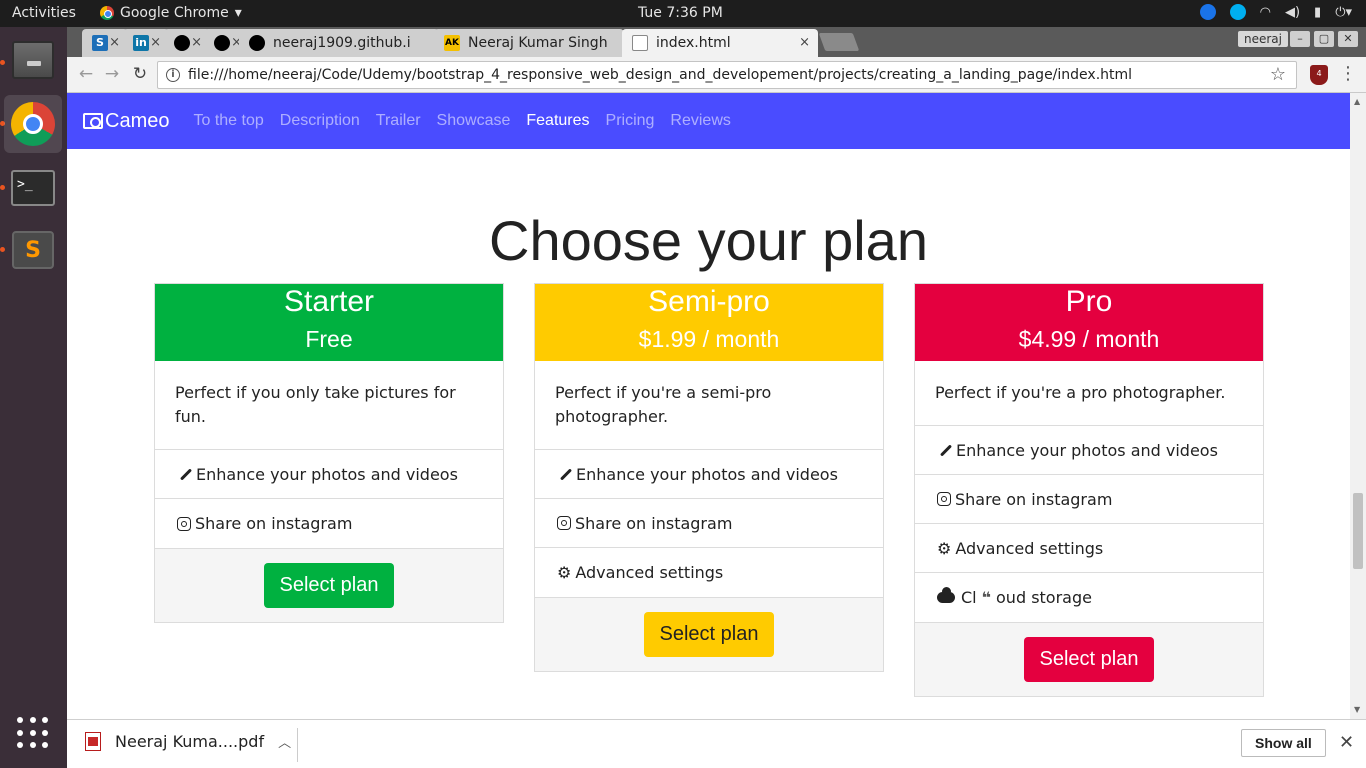  What do you see at coordinates (452, 43) in the screenshot?
I see `ak-logo-icon: AK` at bounding box center [452, 43].